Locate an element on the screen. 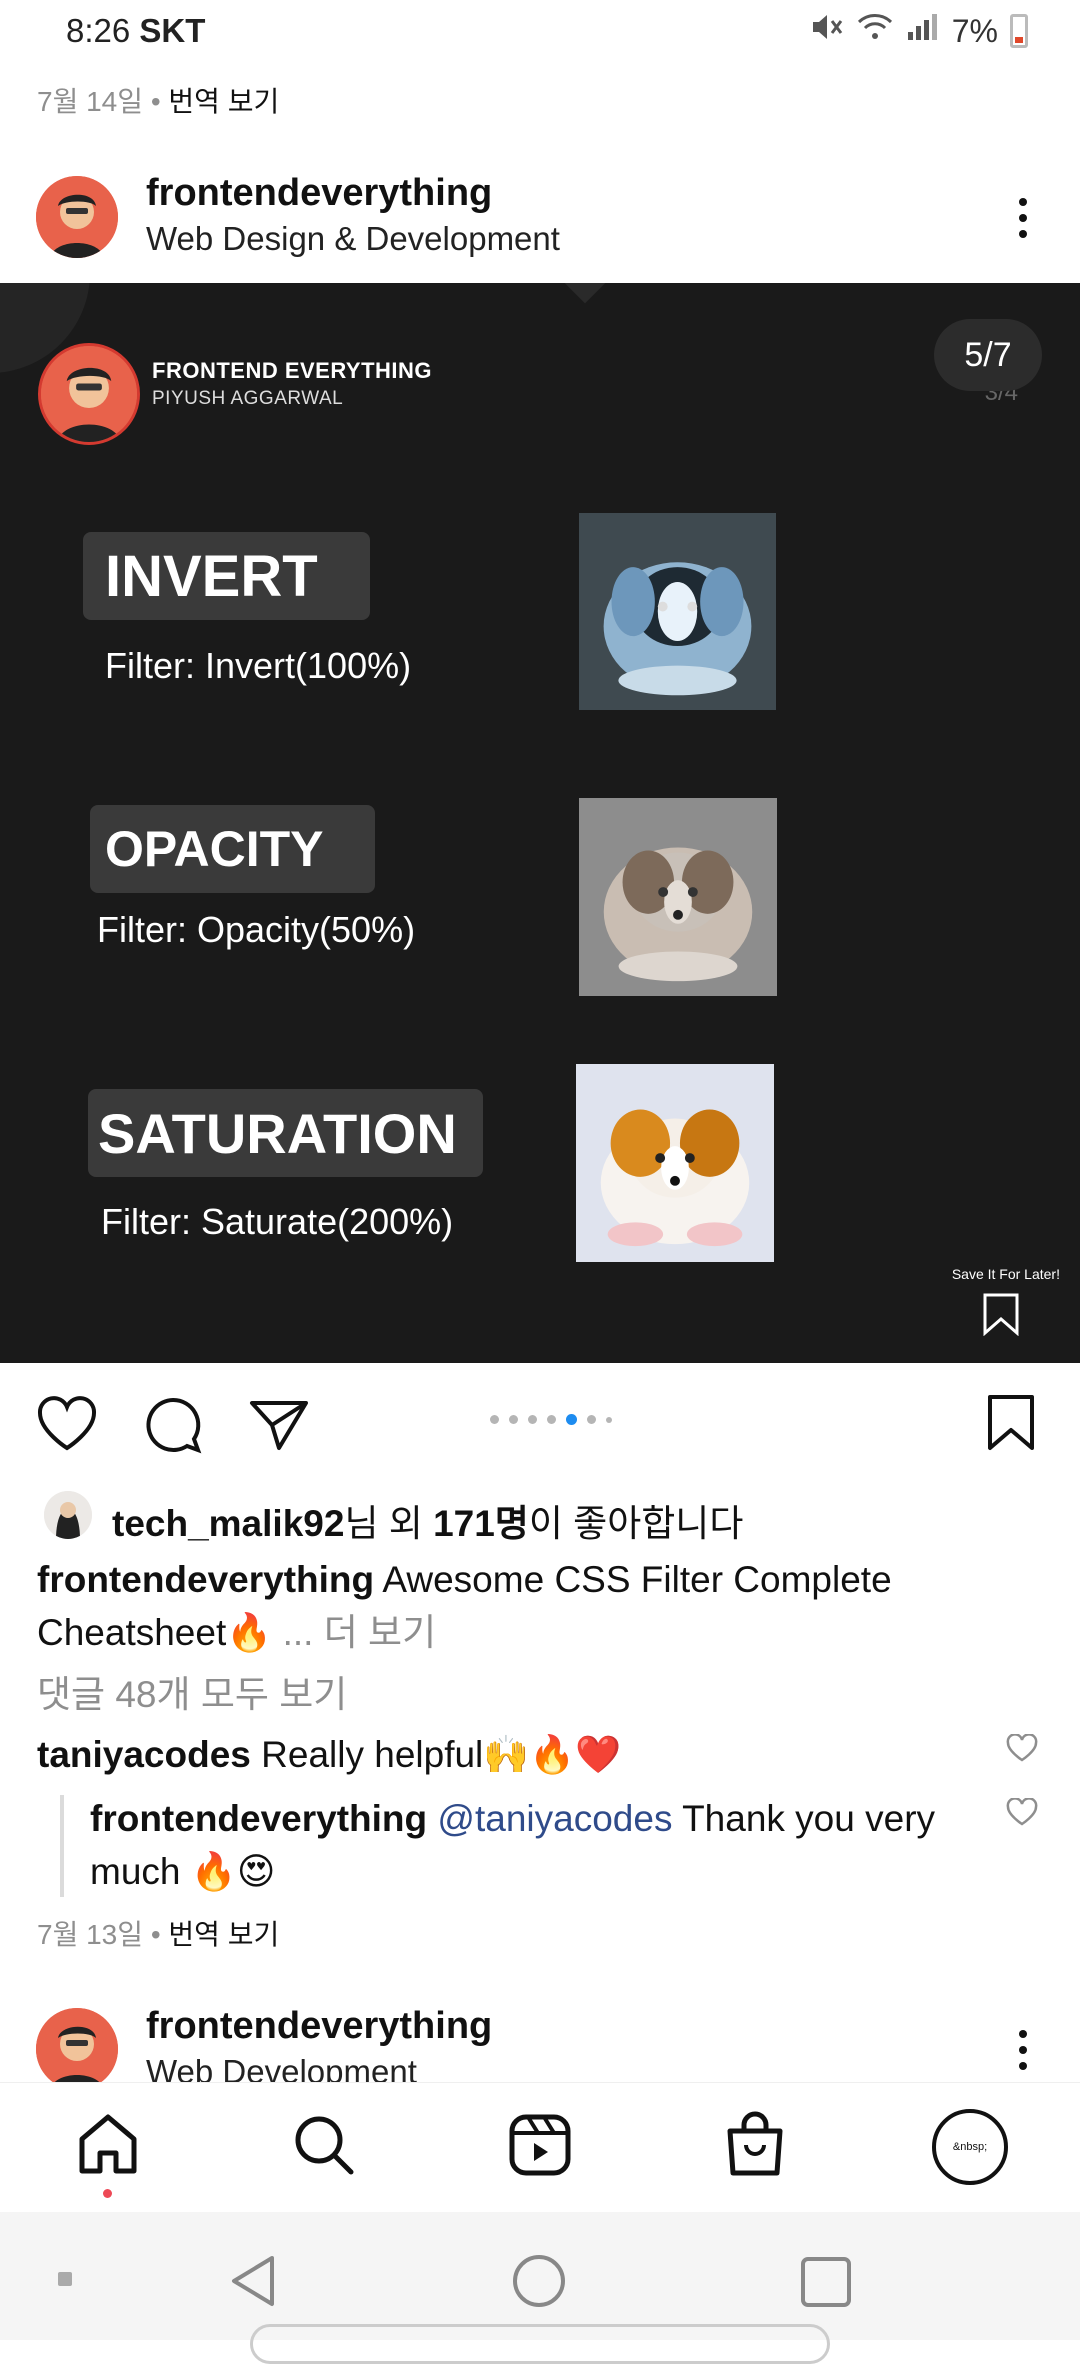 This screenshot has height=2364, width=1080. reply-thread-line is located at coordinates (62, 1846).